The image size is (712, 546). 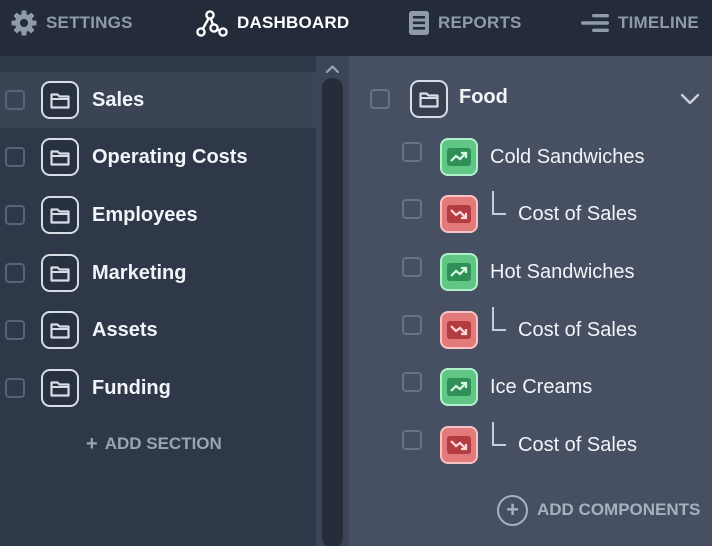 I want to click on section-row-operating-costs: Operating Costs, so click(x=158, y=157).